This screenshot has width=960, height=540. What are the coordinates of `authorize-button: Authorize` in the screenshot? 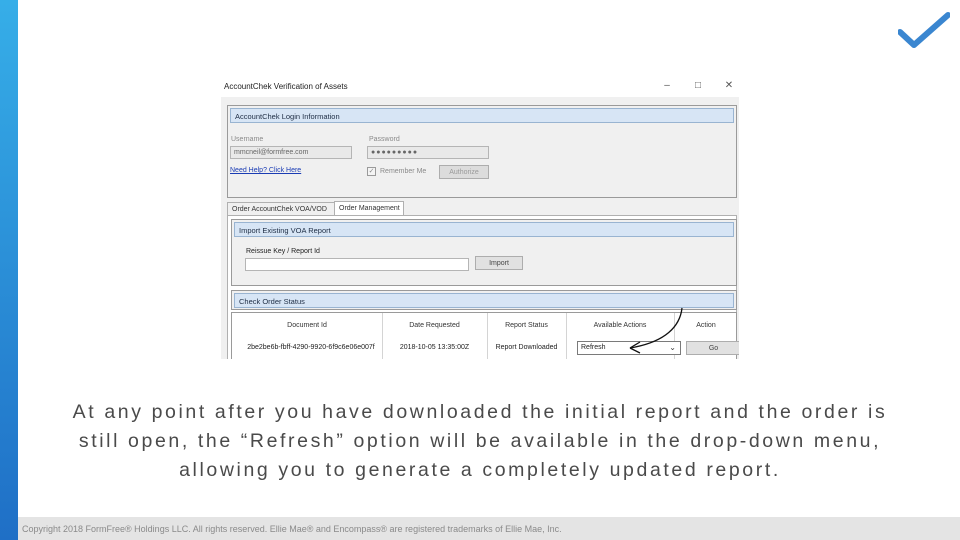 It's located at (464, 172).